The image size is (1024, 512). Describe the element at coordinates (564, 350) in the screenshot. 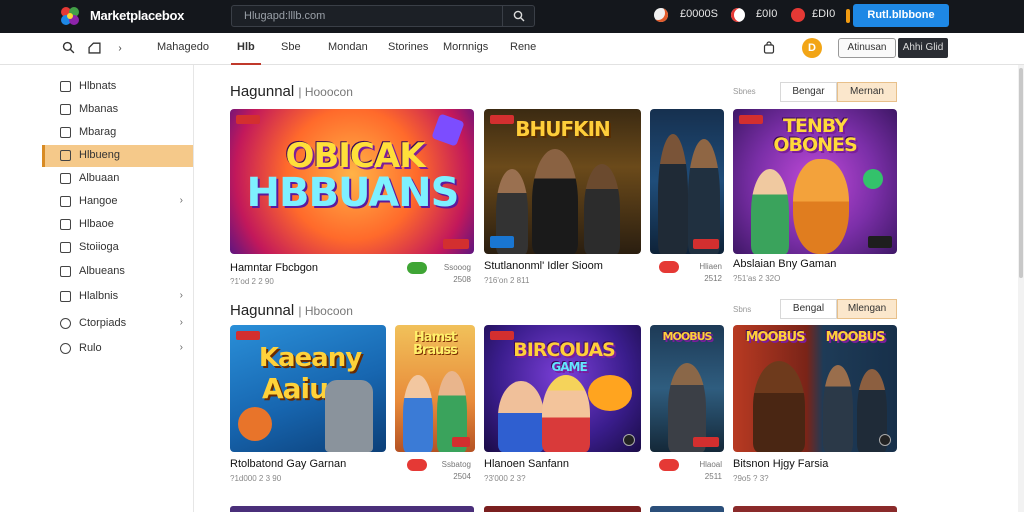

I see `card-7-art-title: BIRCOUAS` at that location.